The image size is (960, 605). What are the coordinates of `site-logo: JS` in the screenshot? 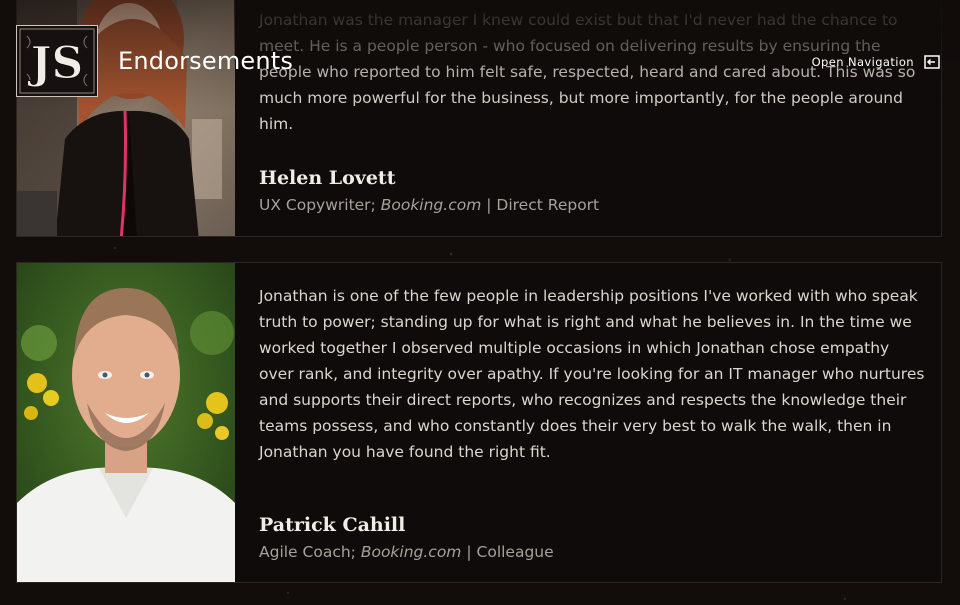 It's located at (57, 61).